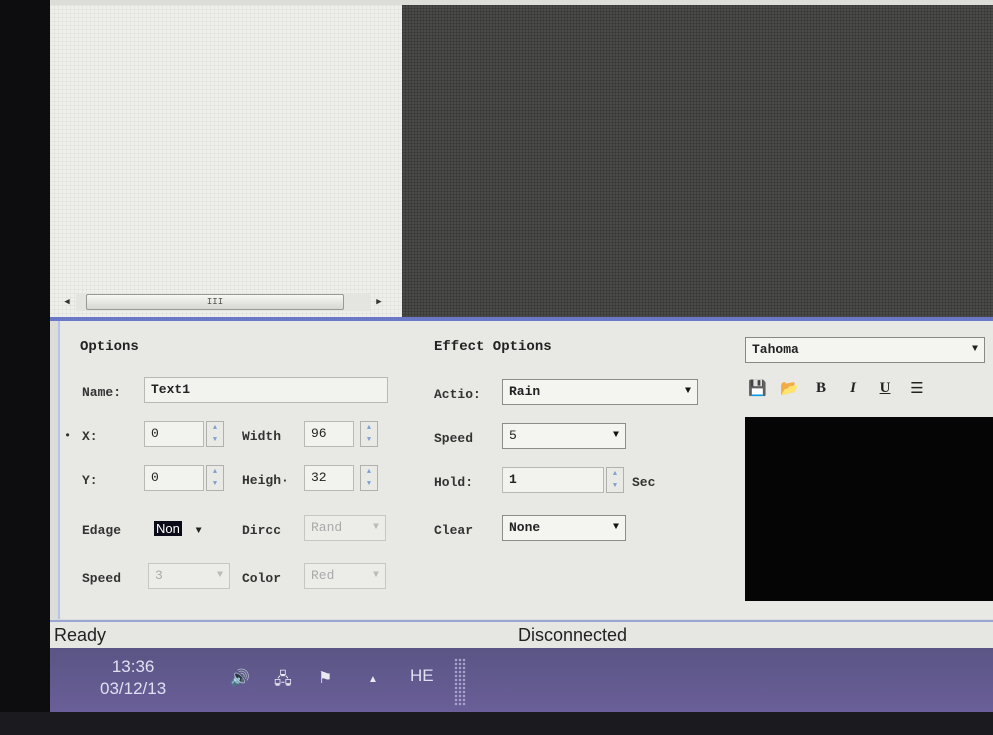  What do you see at coordinates (329, 478) in the screenshot?
I see `height-field: 32` at bounding box center [329, 478].